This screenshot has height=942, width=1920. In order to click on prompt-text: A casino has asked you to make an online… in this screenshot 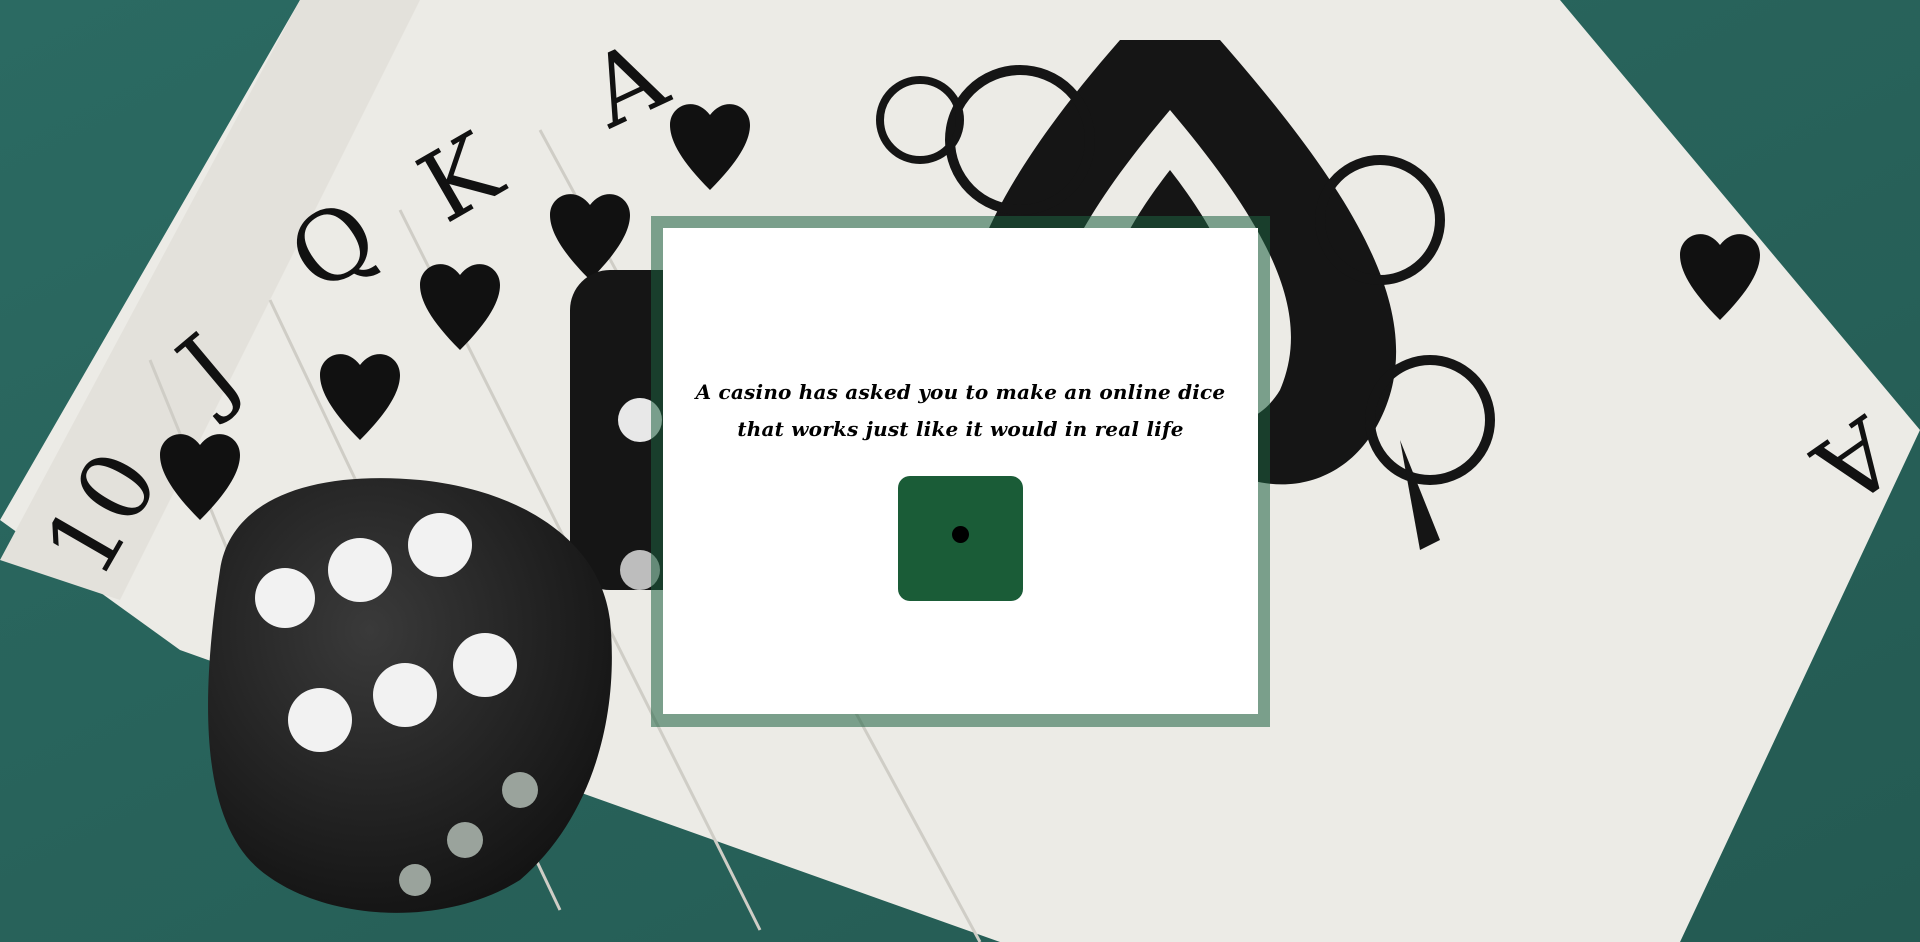, I will do `click(960, 410)`.